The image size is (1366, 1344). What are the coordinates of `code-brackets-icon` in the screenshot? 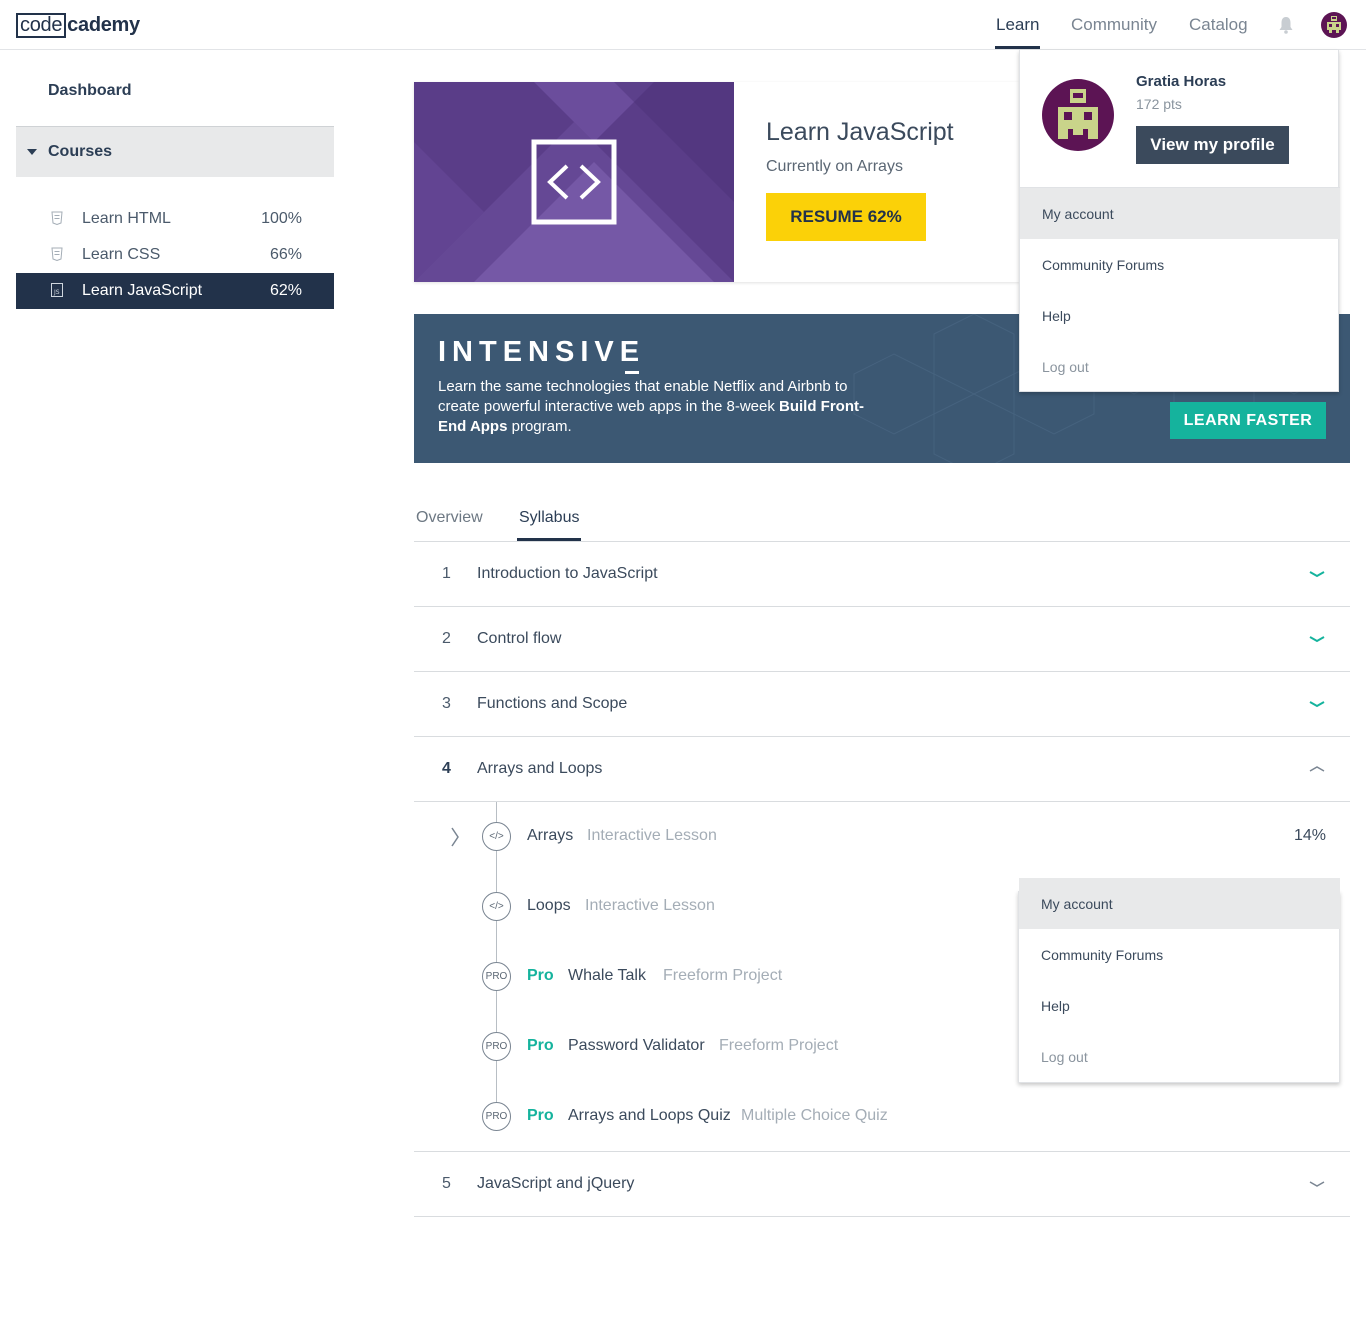 It's located at (574, 182).